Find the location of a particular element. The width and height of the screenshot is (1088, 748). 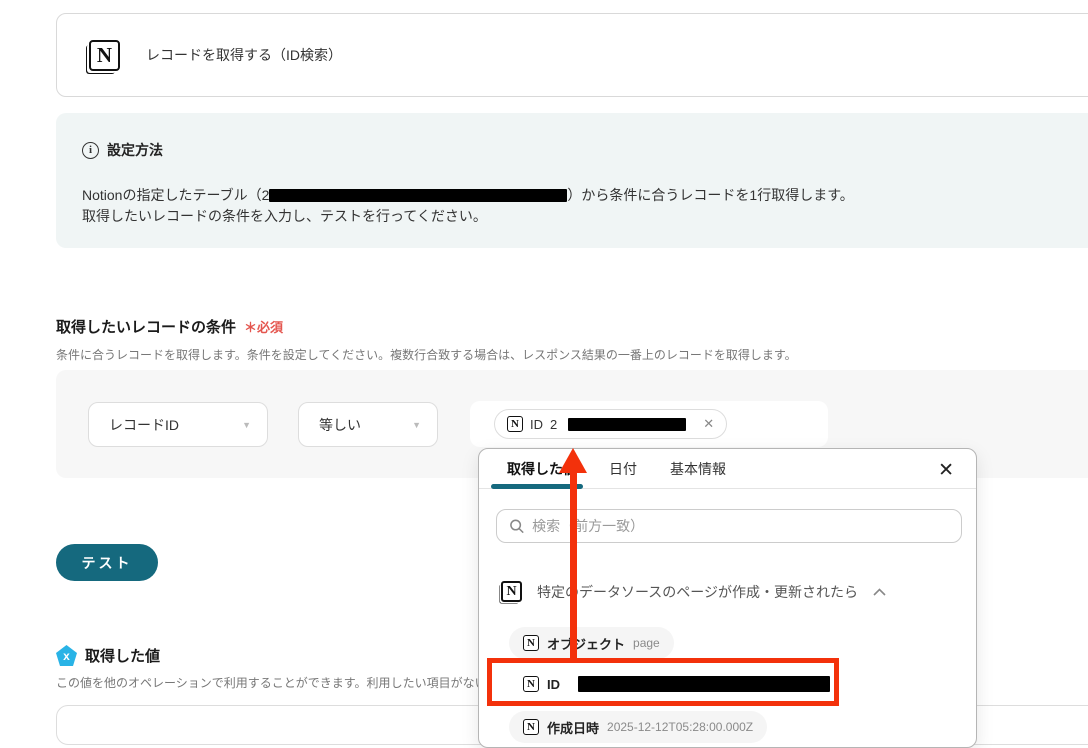

operator-dropdown-value: 等しい is located at coordinates (340, 424).